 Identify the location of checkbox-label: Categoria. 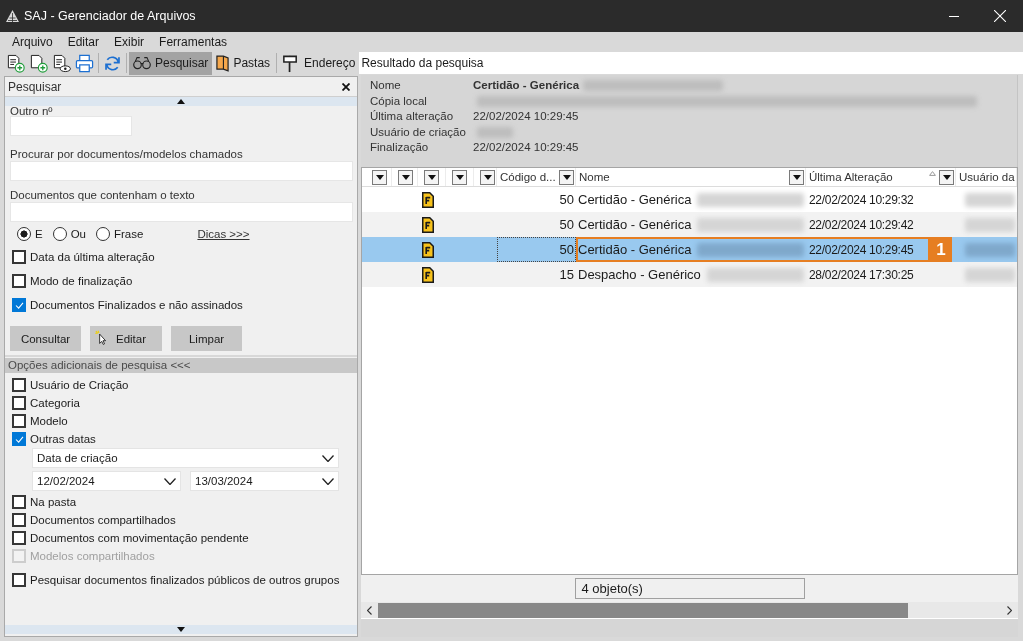
(55, 403).